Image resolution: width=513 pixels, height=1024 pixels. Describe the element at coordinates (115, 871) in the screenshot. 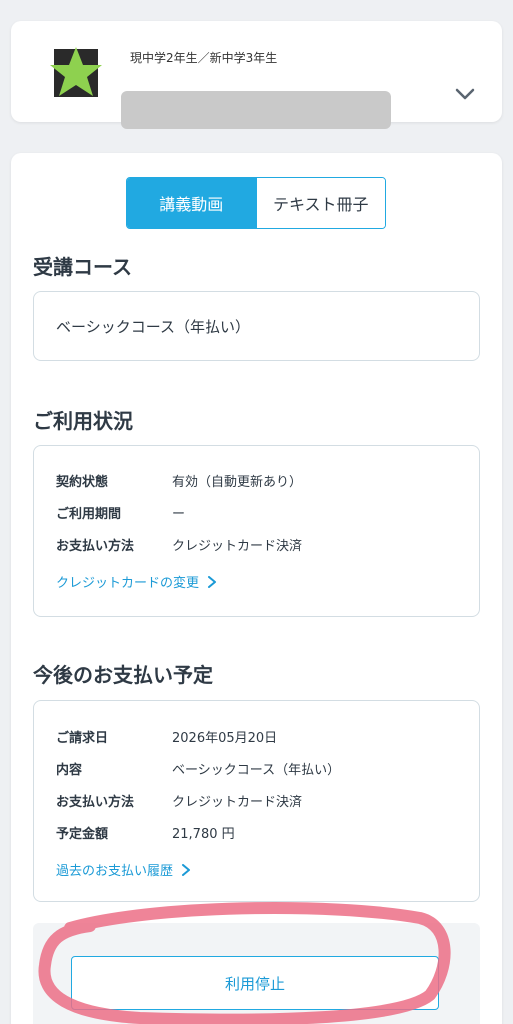

I see `payment-history-label: 過去のお支払い履歴` at that location.